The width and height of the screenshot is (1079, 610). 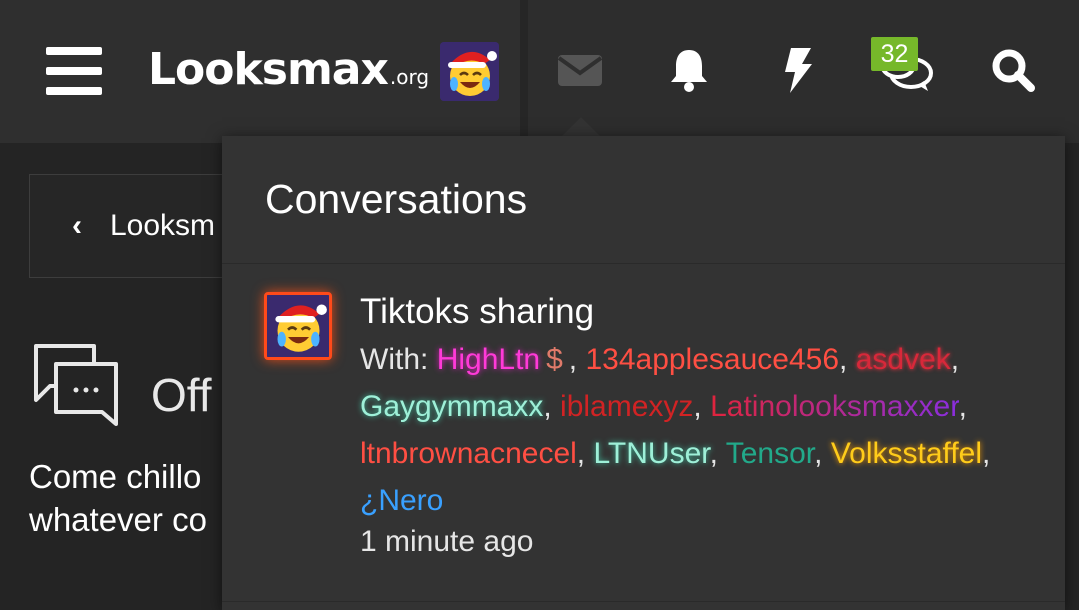 I want to click on search-button, so click(x=1013, y=70).